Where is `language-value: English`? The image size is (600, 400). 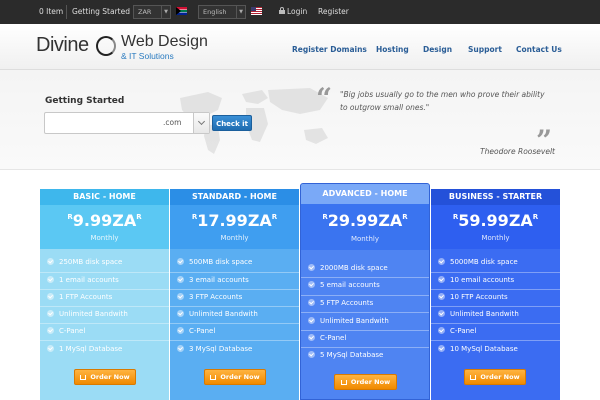 language-value: English is located at coordinates (215, 12).